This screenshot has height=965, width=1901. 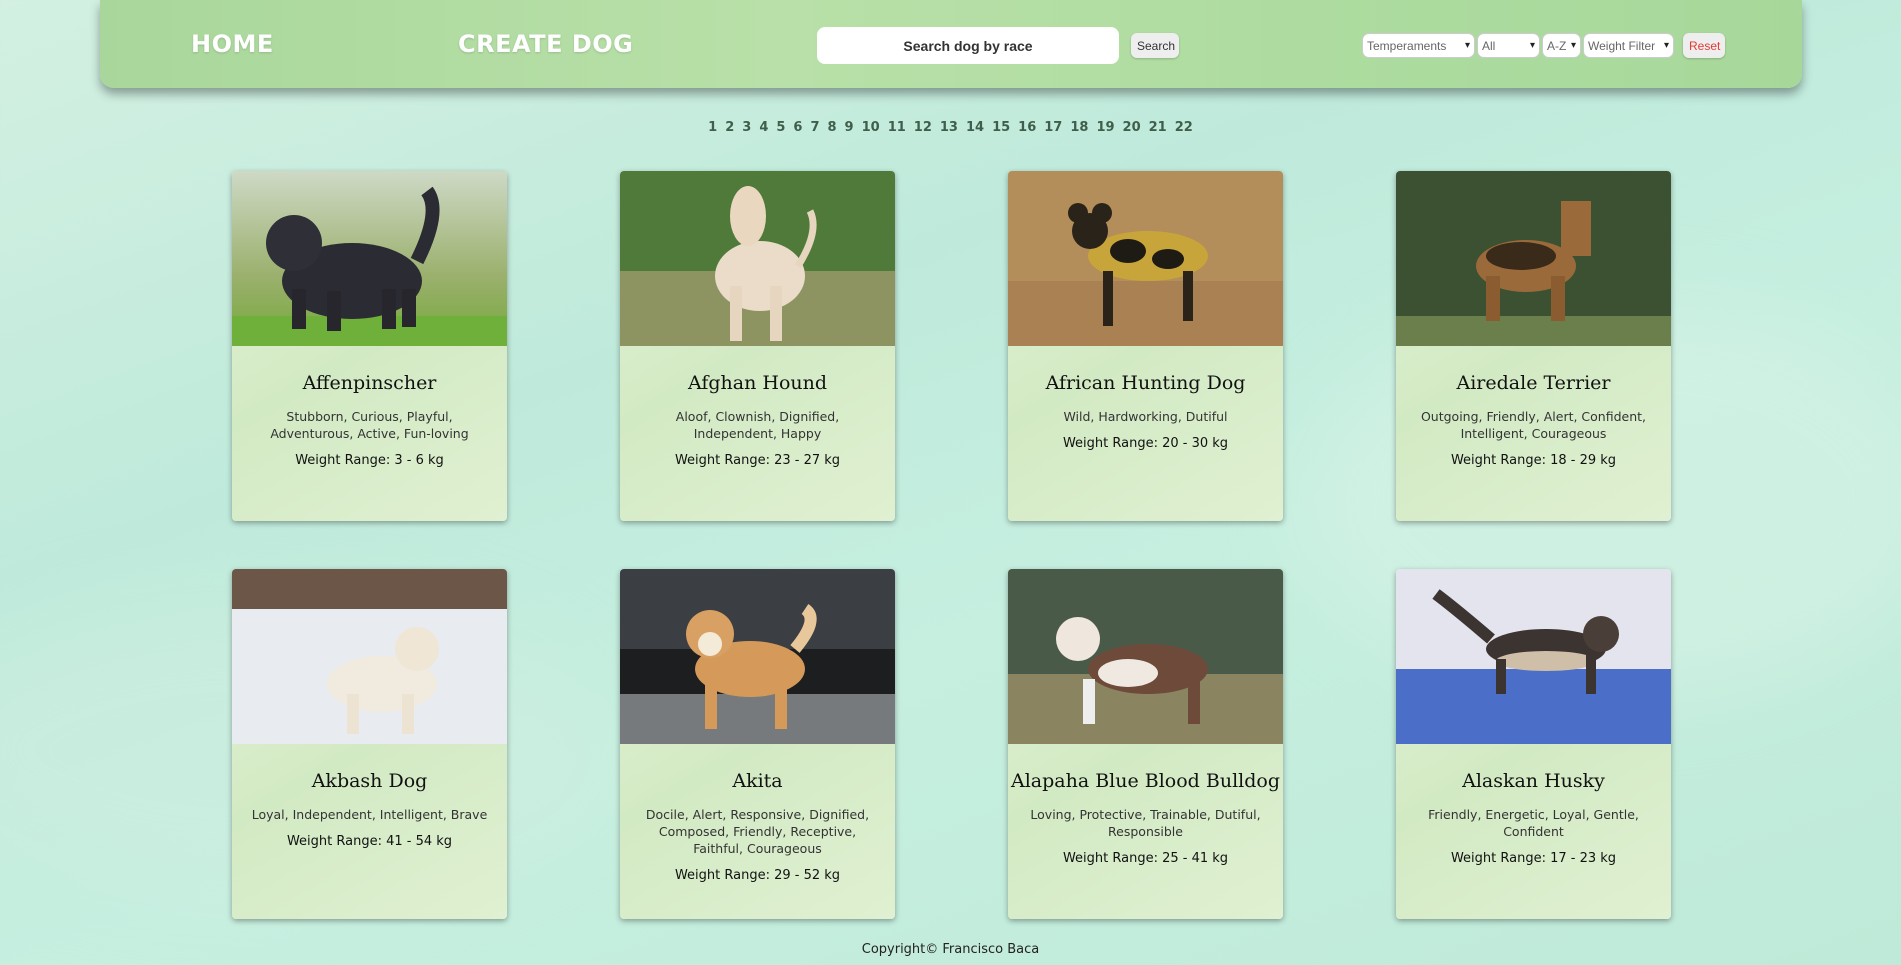 I want to click on weight-select-value: Weight Filter, so click(x=1622, y=45).